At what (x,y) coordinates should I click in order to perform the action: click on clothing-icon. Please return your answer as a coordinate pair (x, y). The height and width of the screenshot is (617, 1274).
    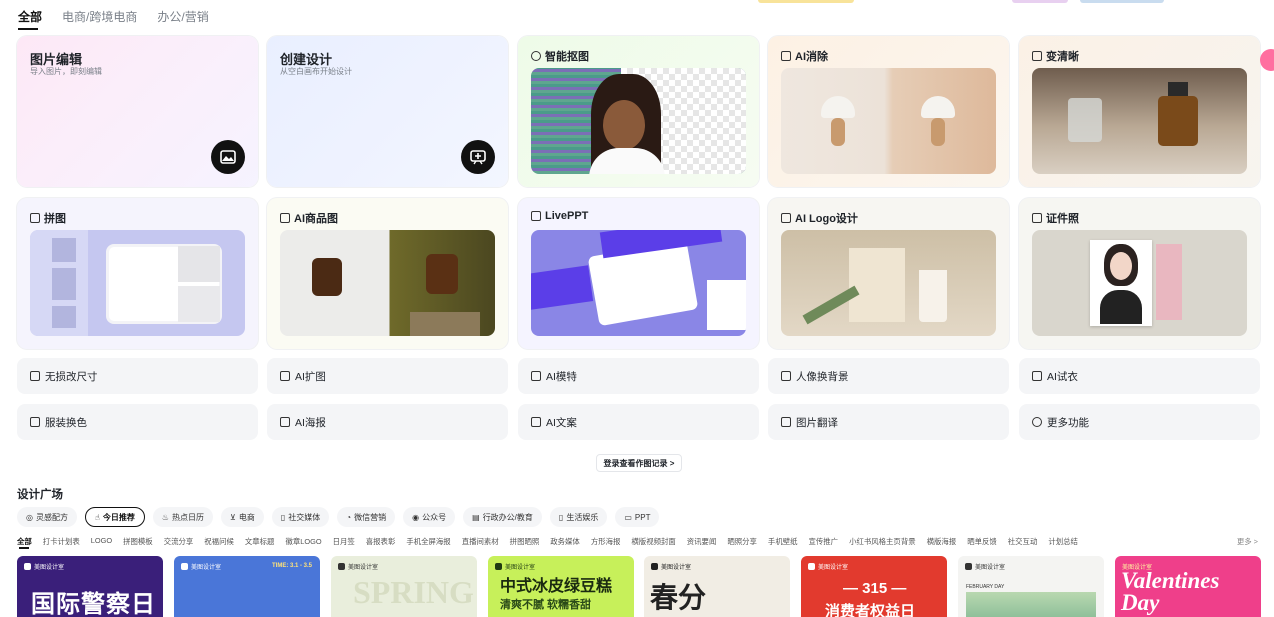
    Looking at the image, I should click on (35, 422).